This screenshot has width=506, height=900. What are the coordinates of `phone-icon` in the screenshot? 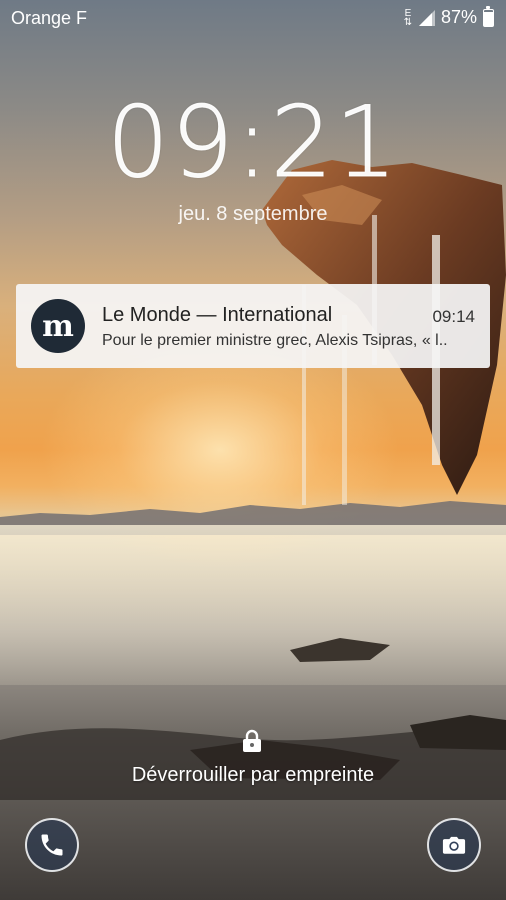 It's located at (52, 845).